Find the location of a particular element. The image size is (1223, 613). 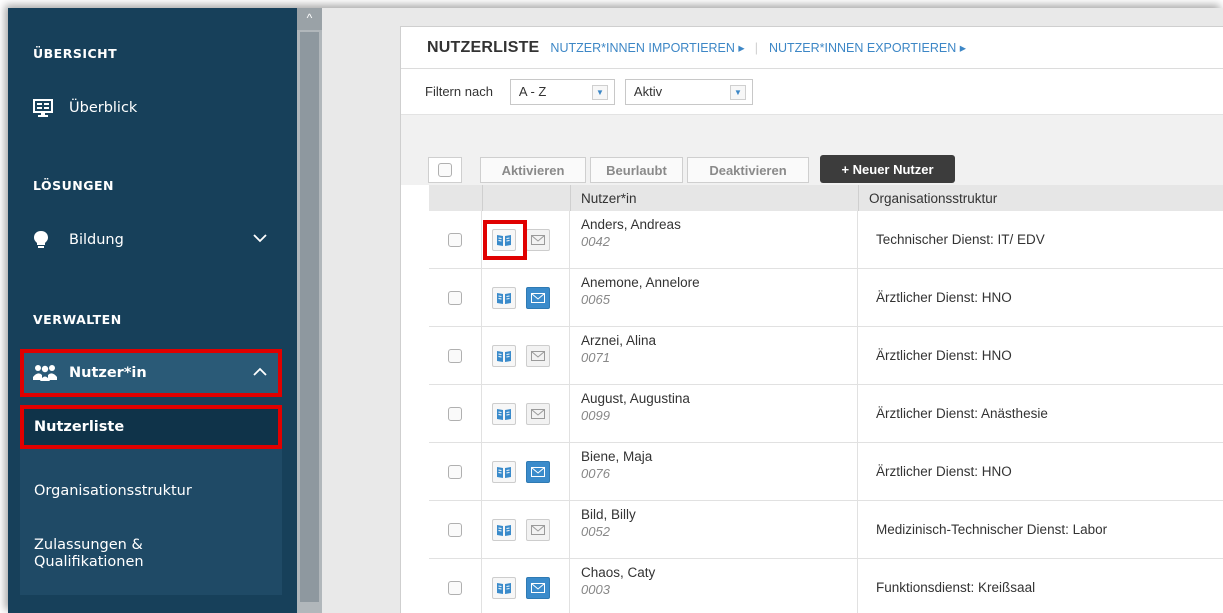

sidebar-subitem-org-structure: Organisationsstruktur is located at coordinates (151, 491).